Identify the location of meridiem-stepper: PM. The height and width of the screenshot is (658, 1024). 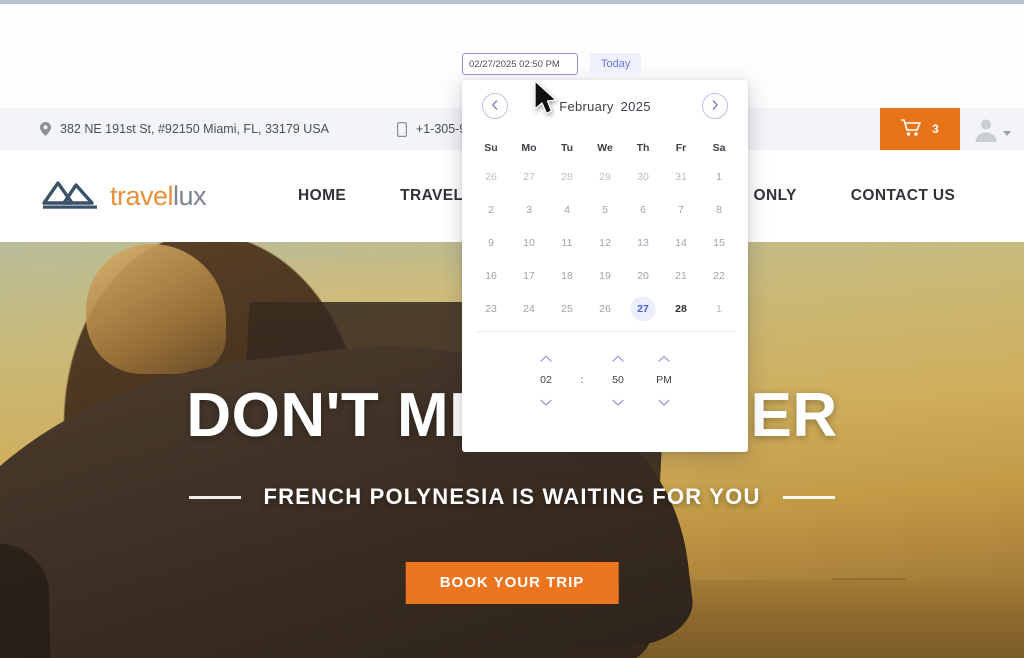
(664, 380).